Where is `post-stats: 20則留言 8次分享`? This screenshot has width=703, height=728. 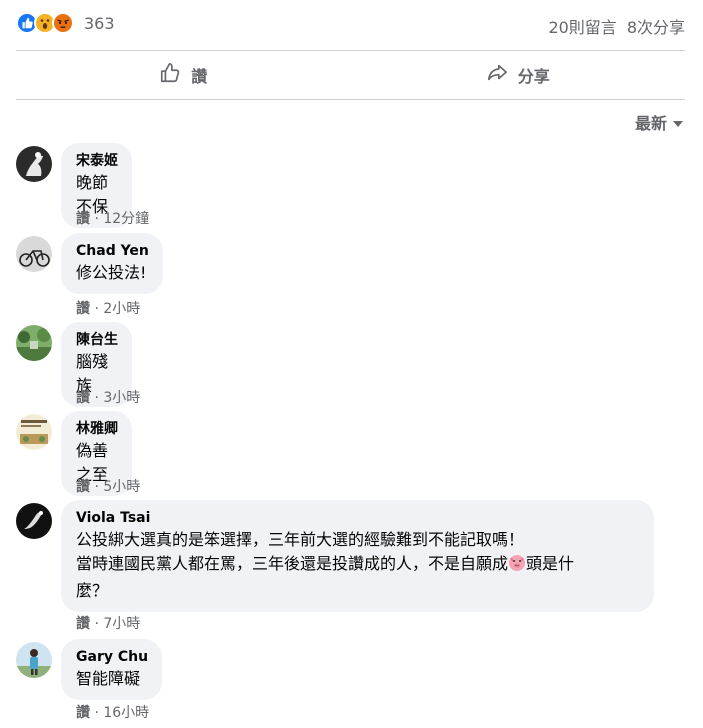 post-stats: 20則留言 8次分享 is located at coordinates (616, 26).